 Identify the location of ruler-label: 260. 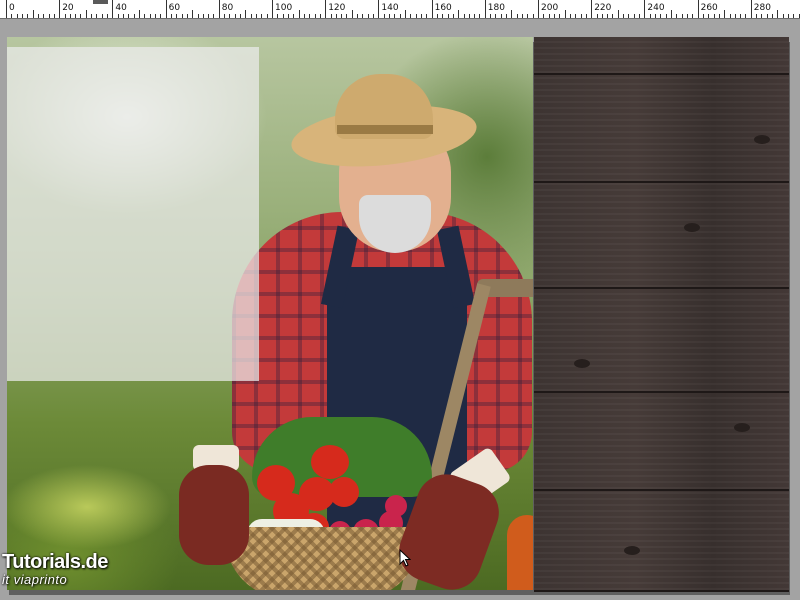
(709, 8).